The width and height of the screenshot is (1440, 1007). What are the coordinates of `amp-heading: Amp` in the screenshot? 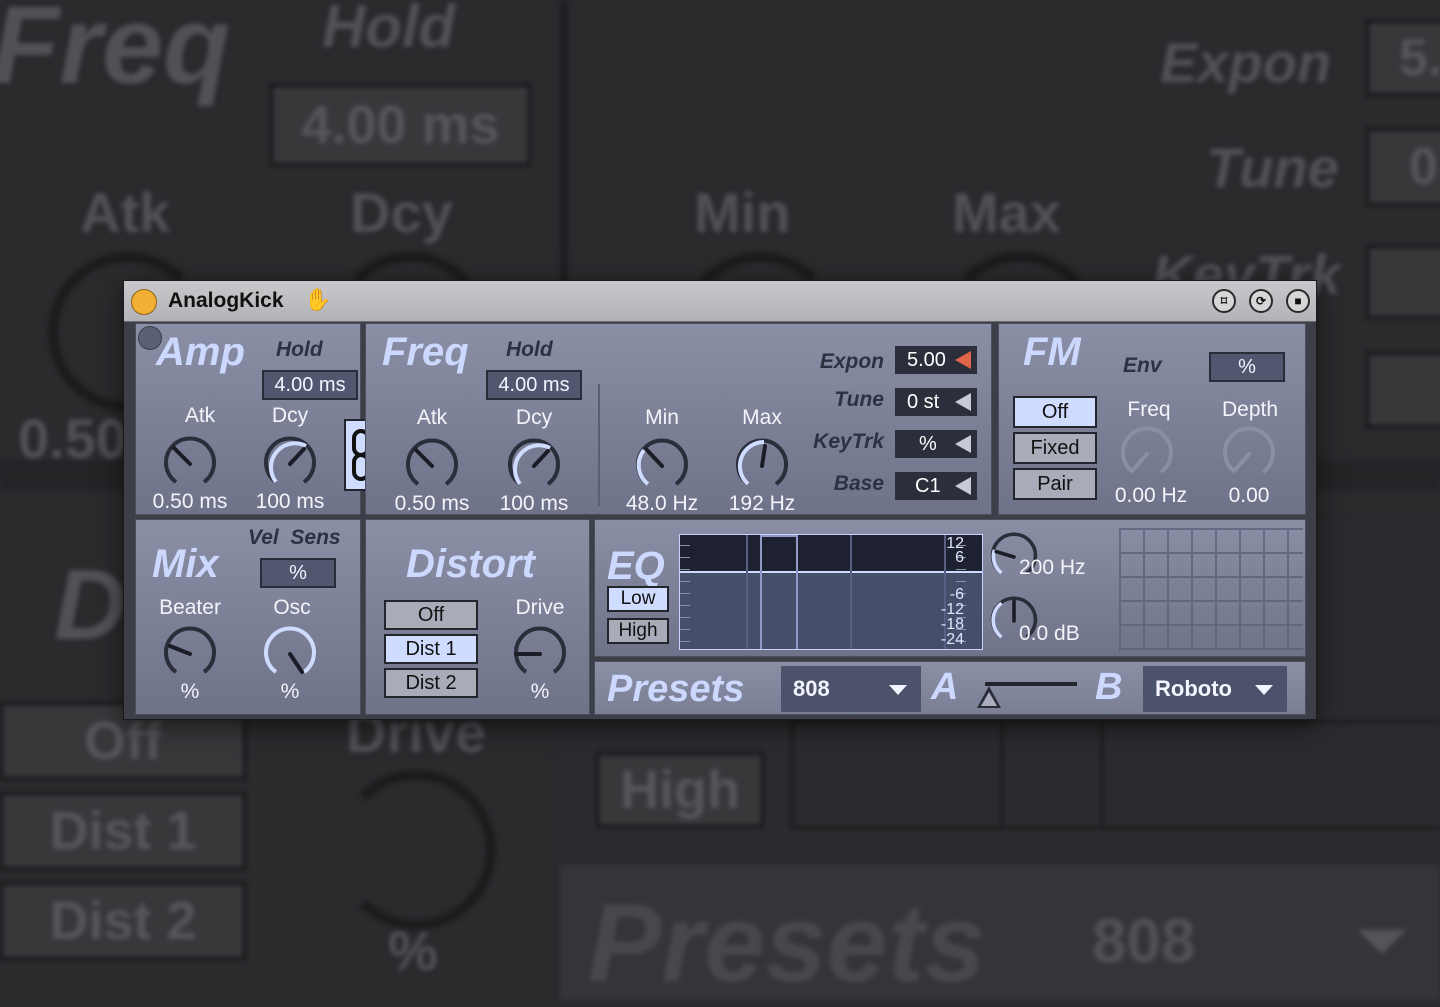 It's located at (200, 352).